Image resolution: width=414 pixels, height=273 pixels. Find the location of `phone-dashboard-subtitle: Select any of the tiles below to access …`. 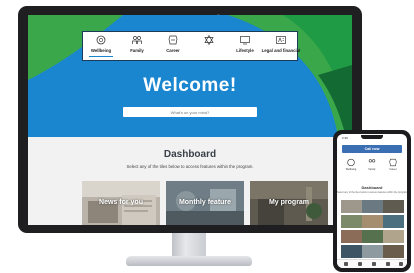

phone-dashboard-subtitle: Select any of the tiles below to access … is located at coordinates (372, 192).